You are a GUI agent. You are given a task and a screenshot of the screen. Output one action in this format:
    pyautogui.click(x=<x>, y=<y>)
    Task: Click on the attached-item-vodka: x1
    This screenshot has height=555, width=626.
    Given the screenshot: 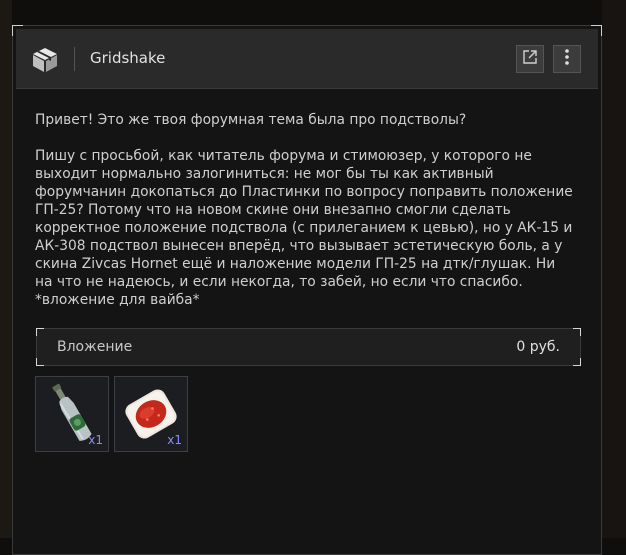 What is the action you would take?
    pyautogui.click(x=72, y=414)
    